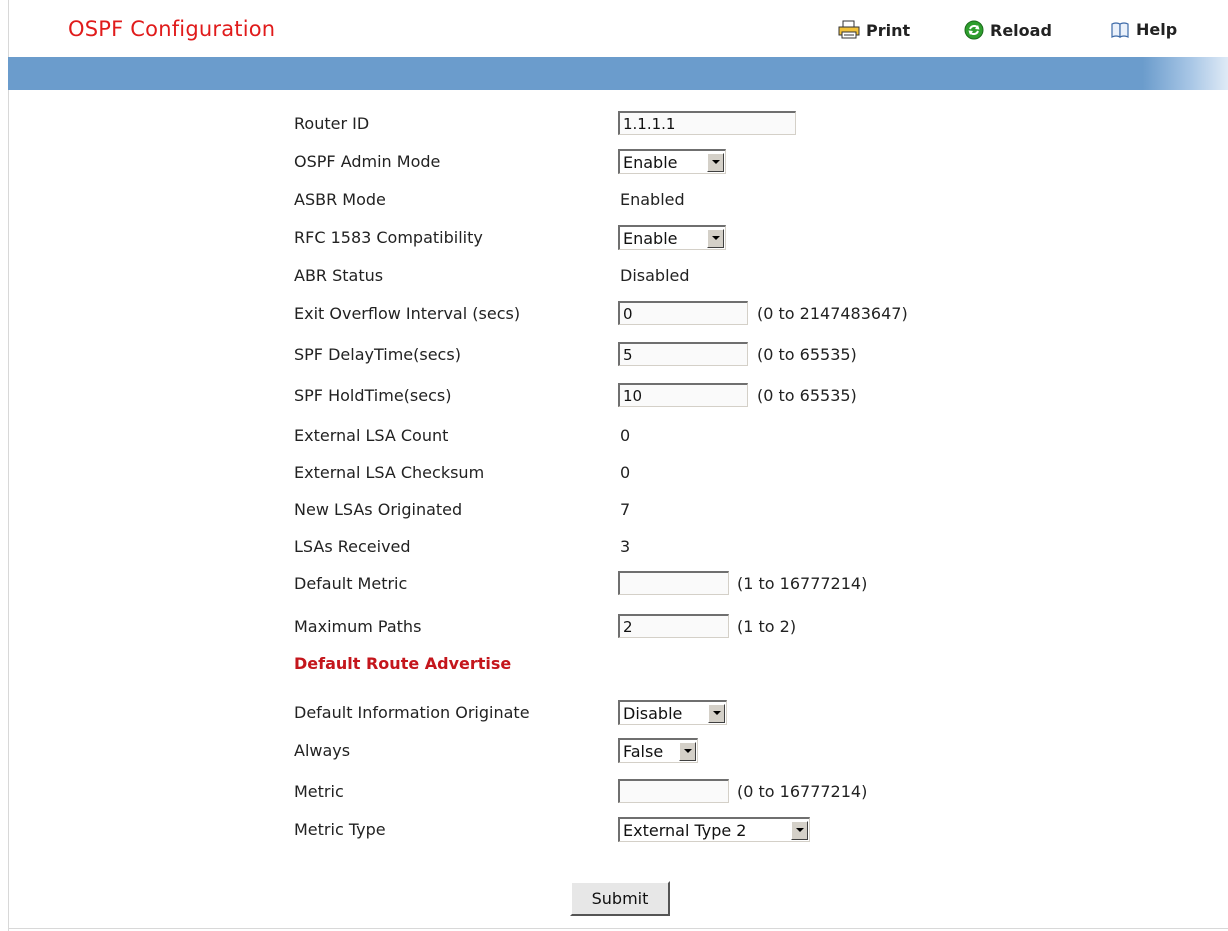 The width and height of the screenshot is (1228, 931). I want to click on exit-overflow-input, so click(683, 313).